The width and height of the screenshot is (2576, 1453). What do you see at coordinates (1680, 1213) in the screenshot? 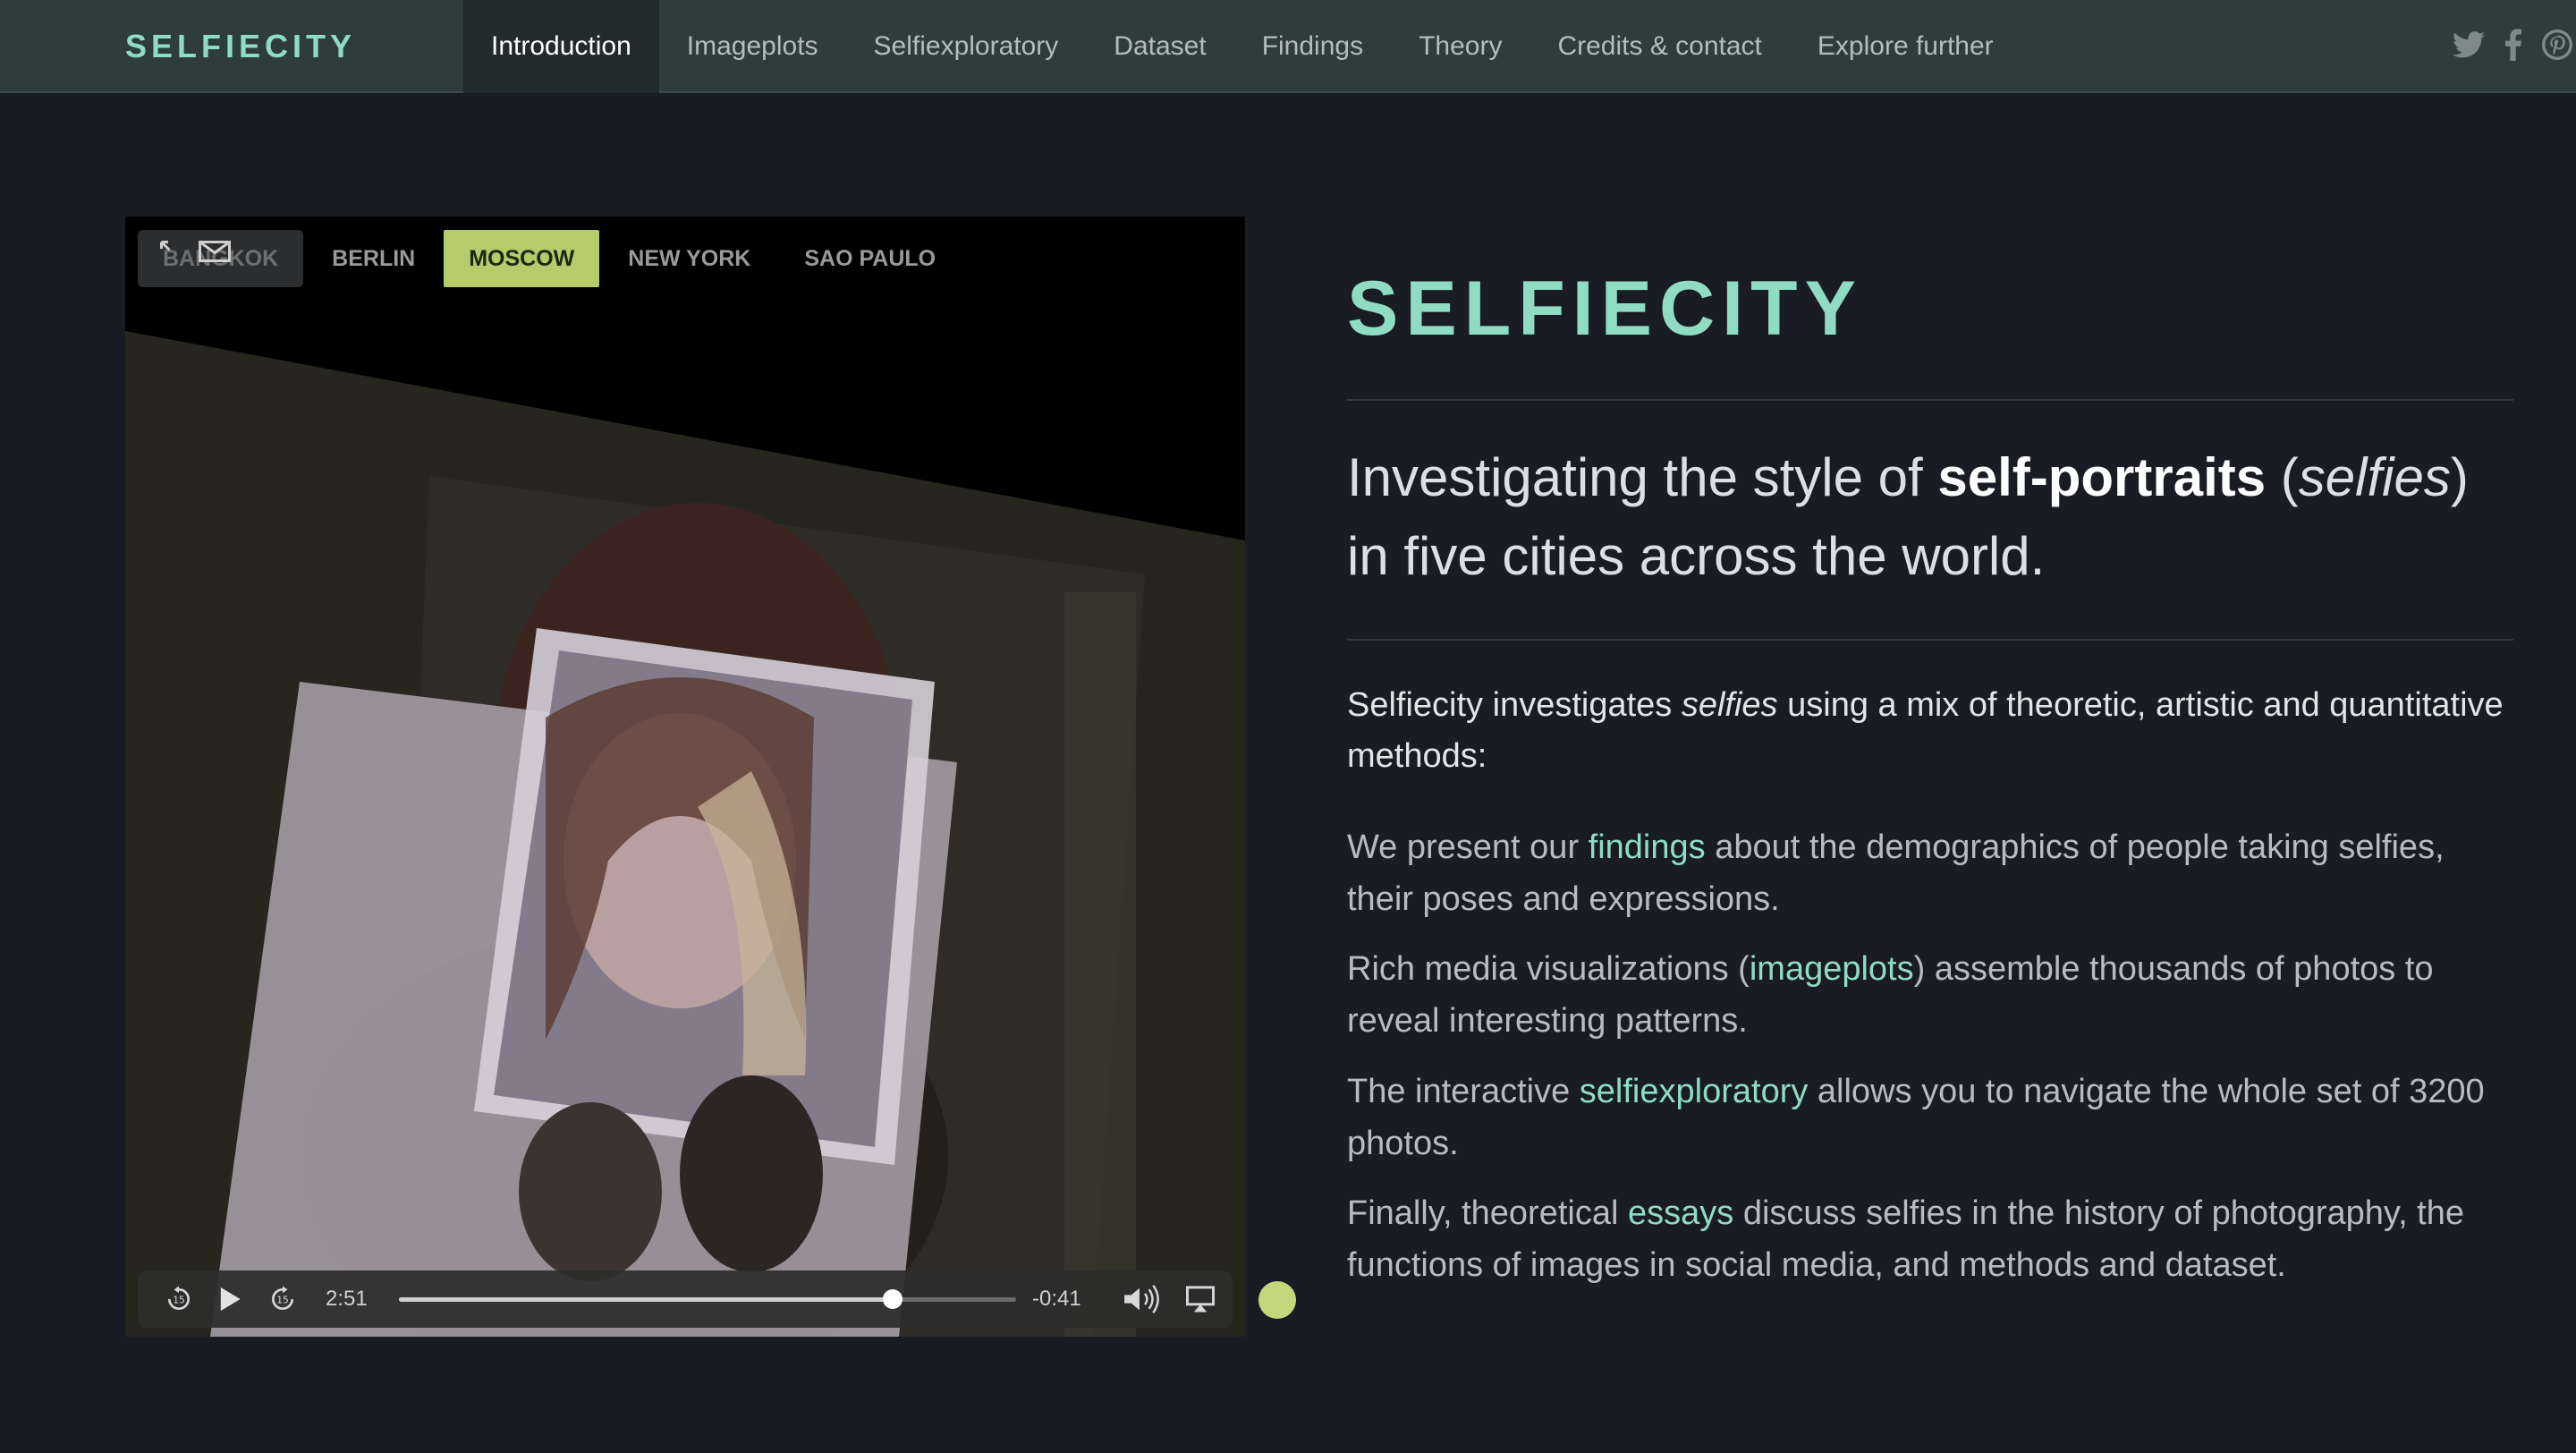
I see `essays-link: essays` at bounding box center [1680, 1213].